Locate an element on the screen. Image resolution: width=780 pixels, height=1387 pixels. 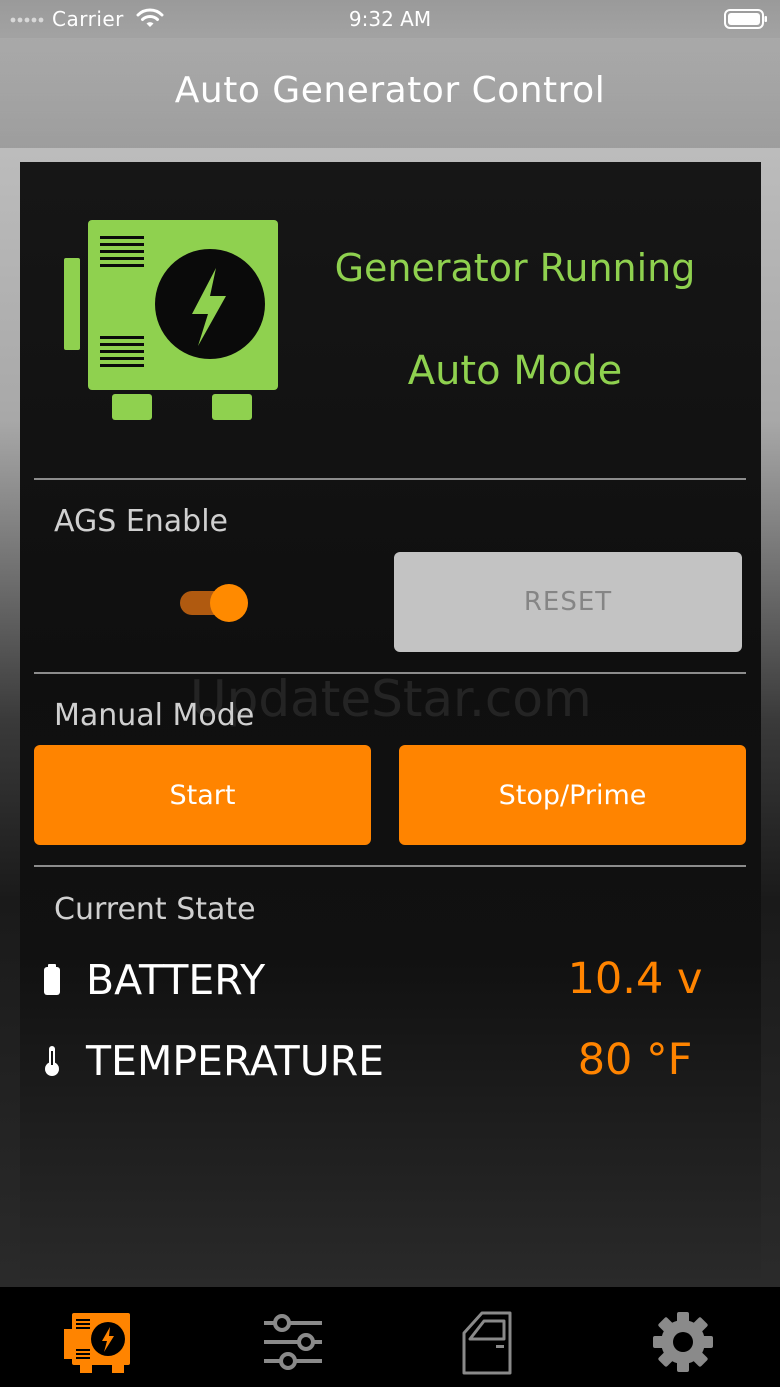
sliders-icon is located at coordinates (293, 1342).